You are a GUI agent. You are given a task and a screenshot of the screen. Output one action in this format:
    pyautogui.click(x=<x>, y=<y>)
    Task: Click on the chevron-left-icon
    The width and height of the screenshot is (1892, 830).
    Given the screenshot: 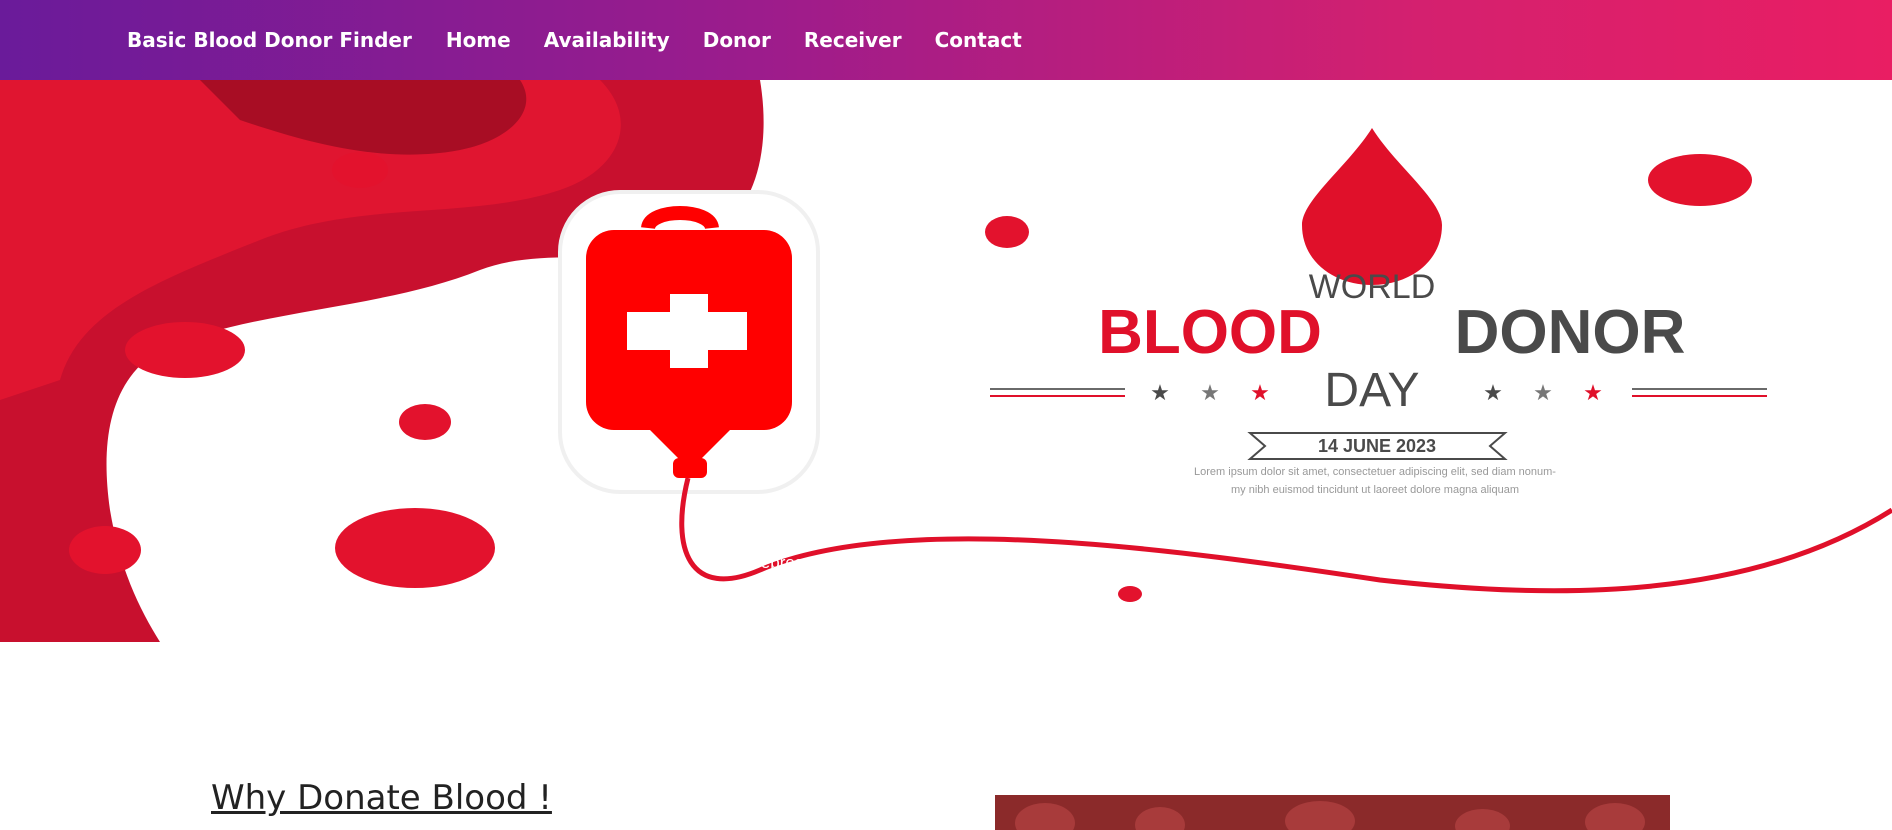 What is the action you would take?
    pyautogui.click(x=133, y=445)
    